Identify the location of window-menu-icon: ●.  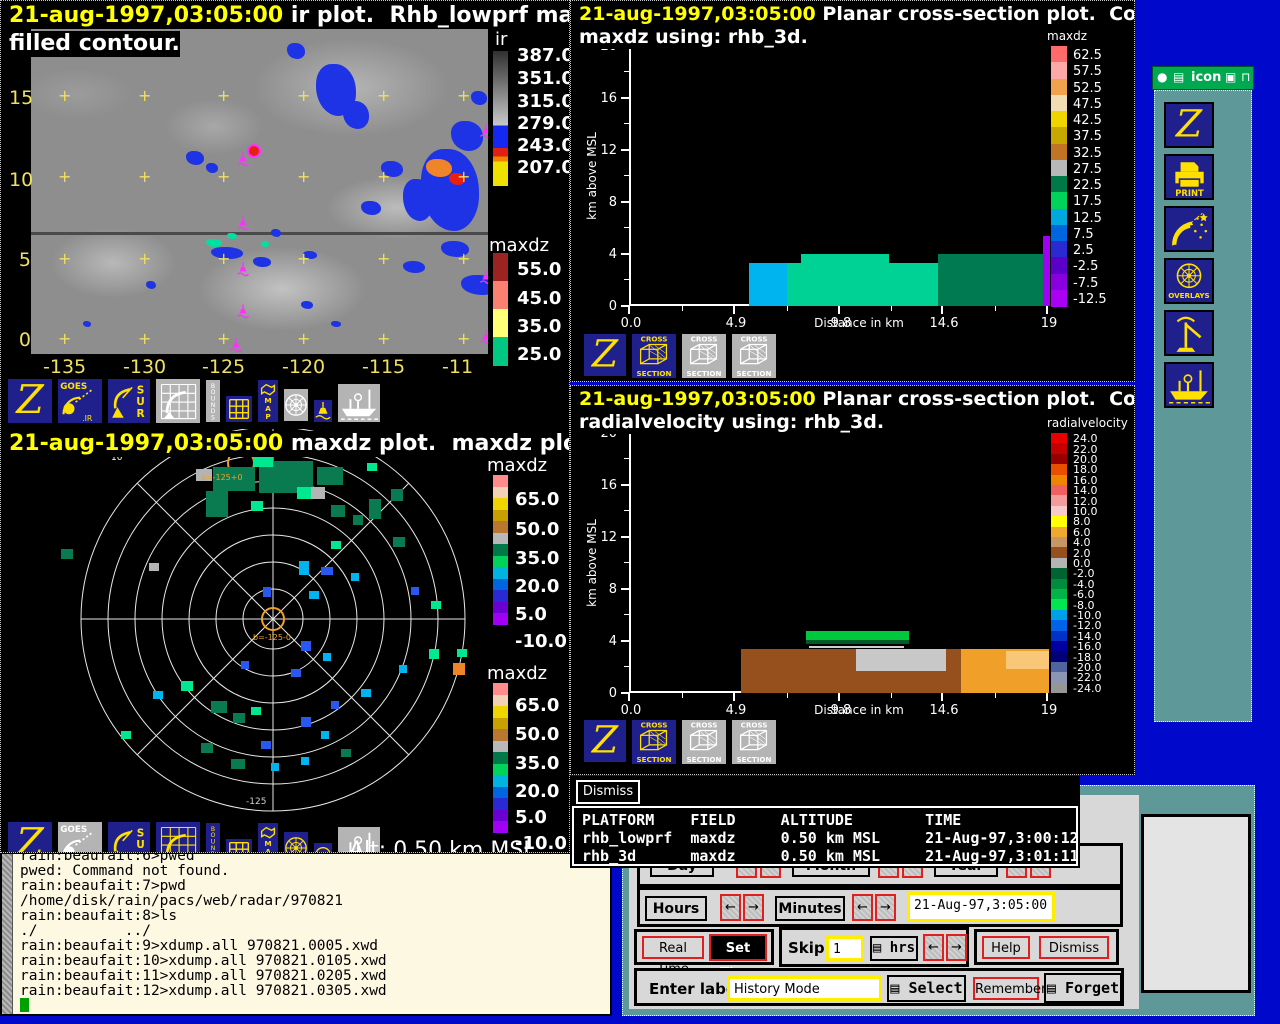
(1162, 77).